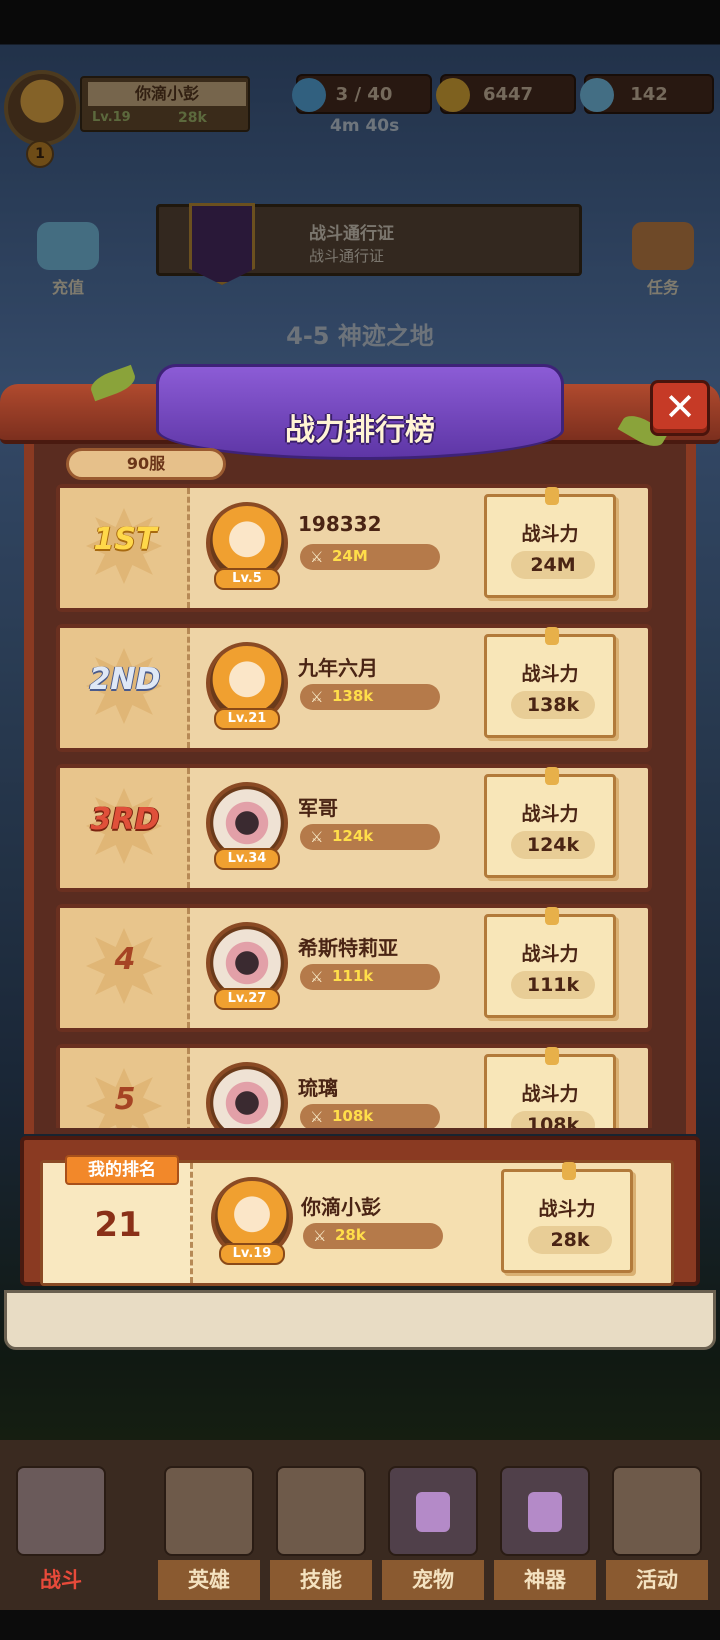  I want to click on rank-label: 2ND, so click(125, 679).